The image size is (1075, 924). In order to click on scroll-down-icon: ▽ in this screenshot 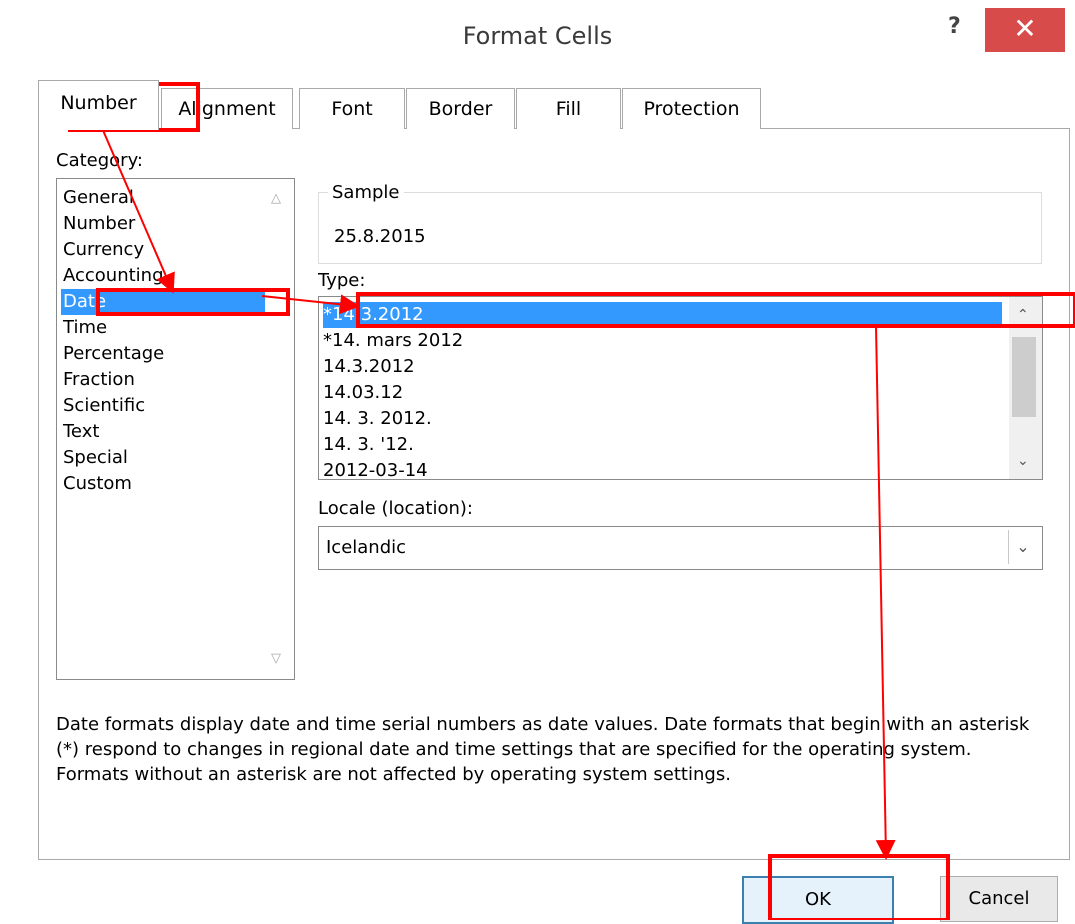, I will do `click(276, 658)`.